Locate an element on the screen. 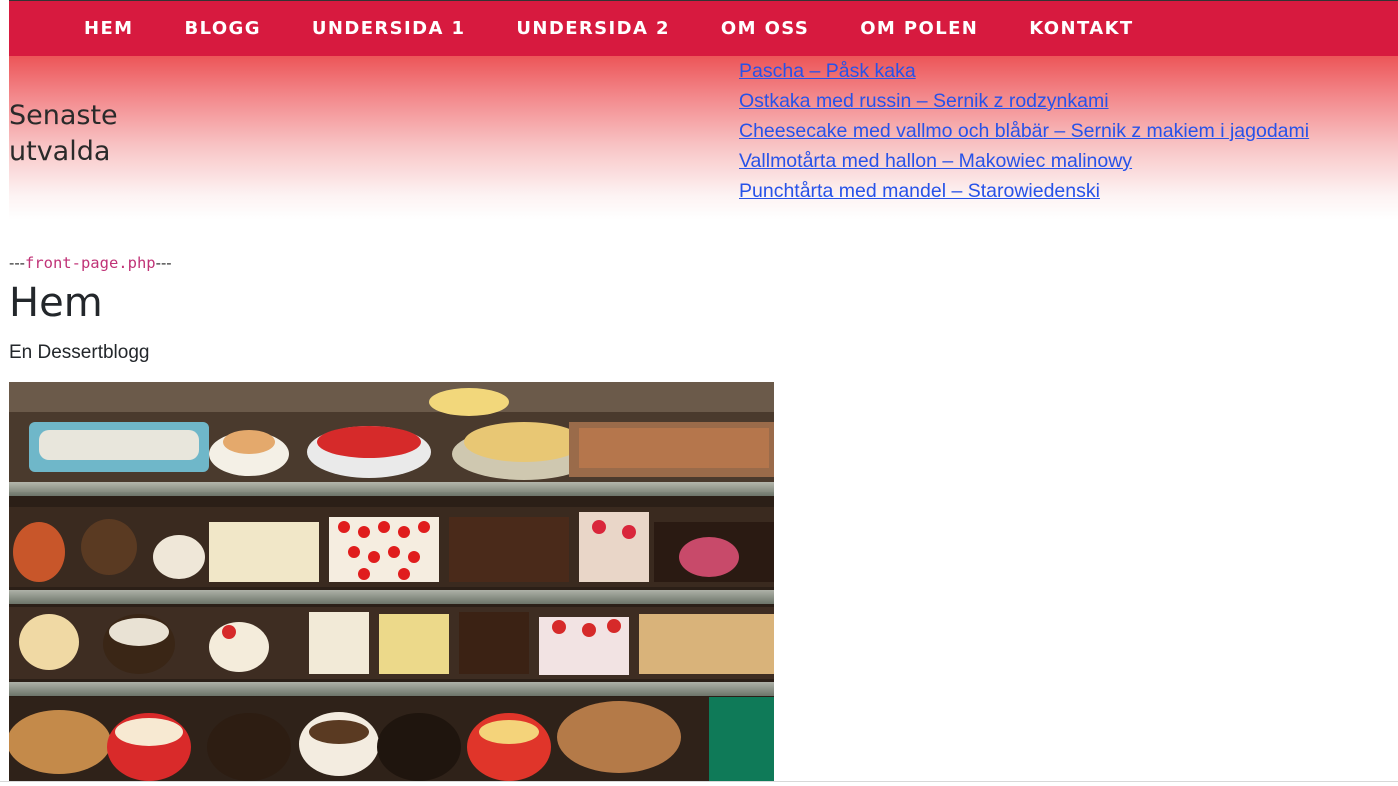  nav-link-hem: HEM is located at coordinates (108, 28).